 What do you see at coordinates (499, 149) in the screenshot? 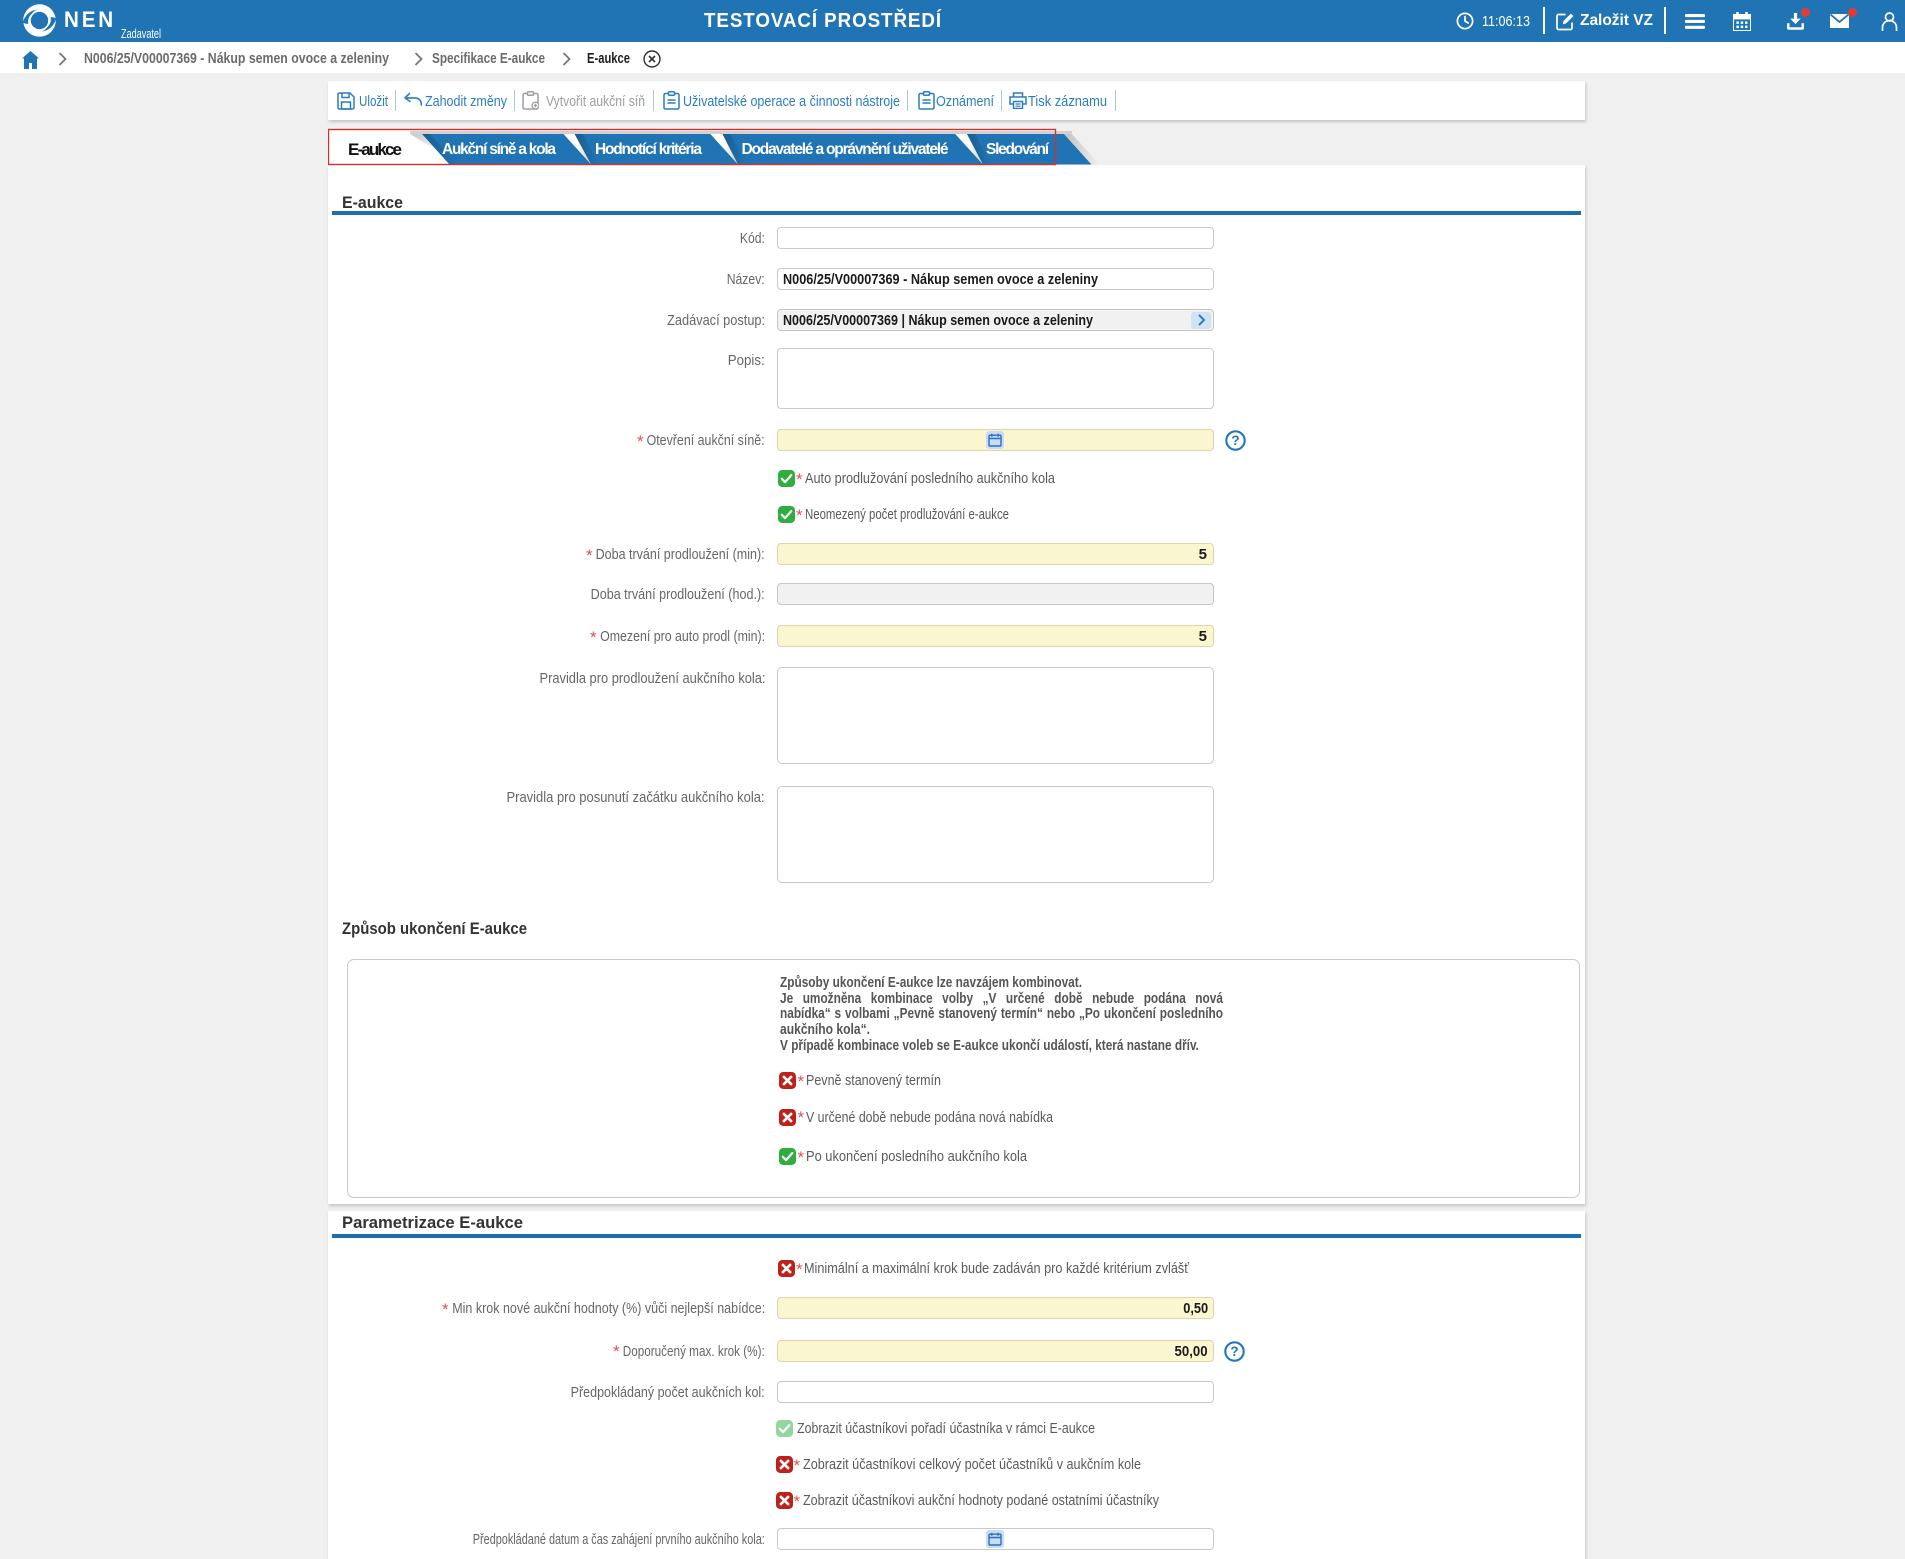
I see `svg-text: Aukční síně a kola` at bounding box center [499, 149].